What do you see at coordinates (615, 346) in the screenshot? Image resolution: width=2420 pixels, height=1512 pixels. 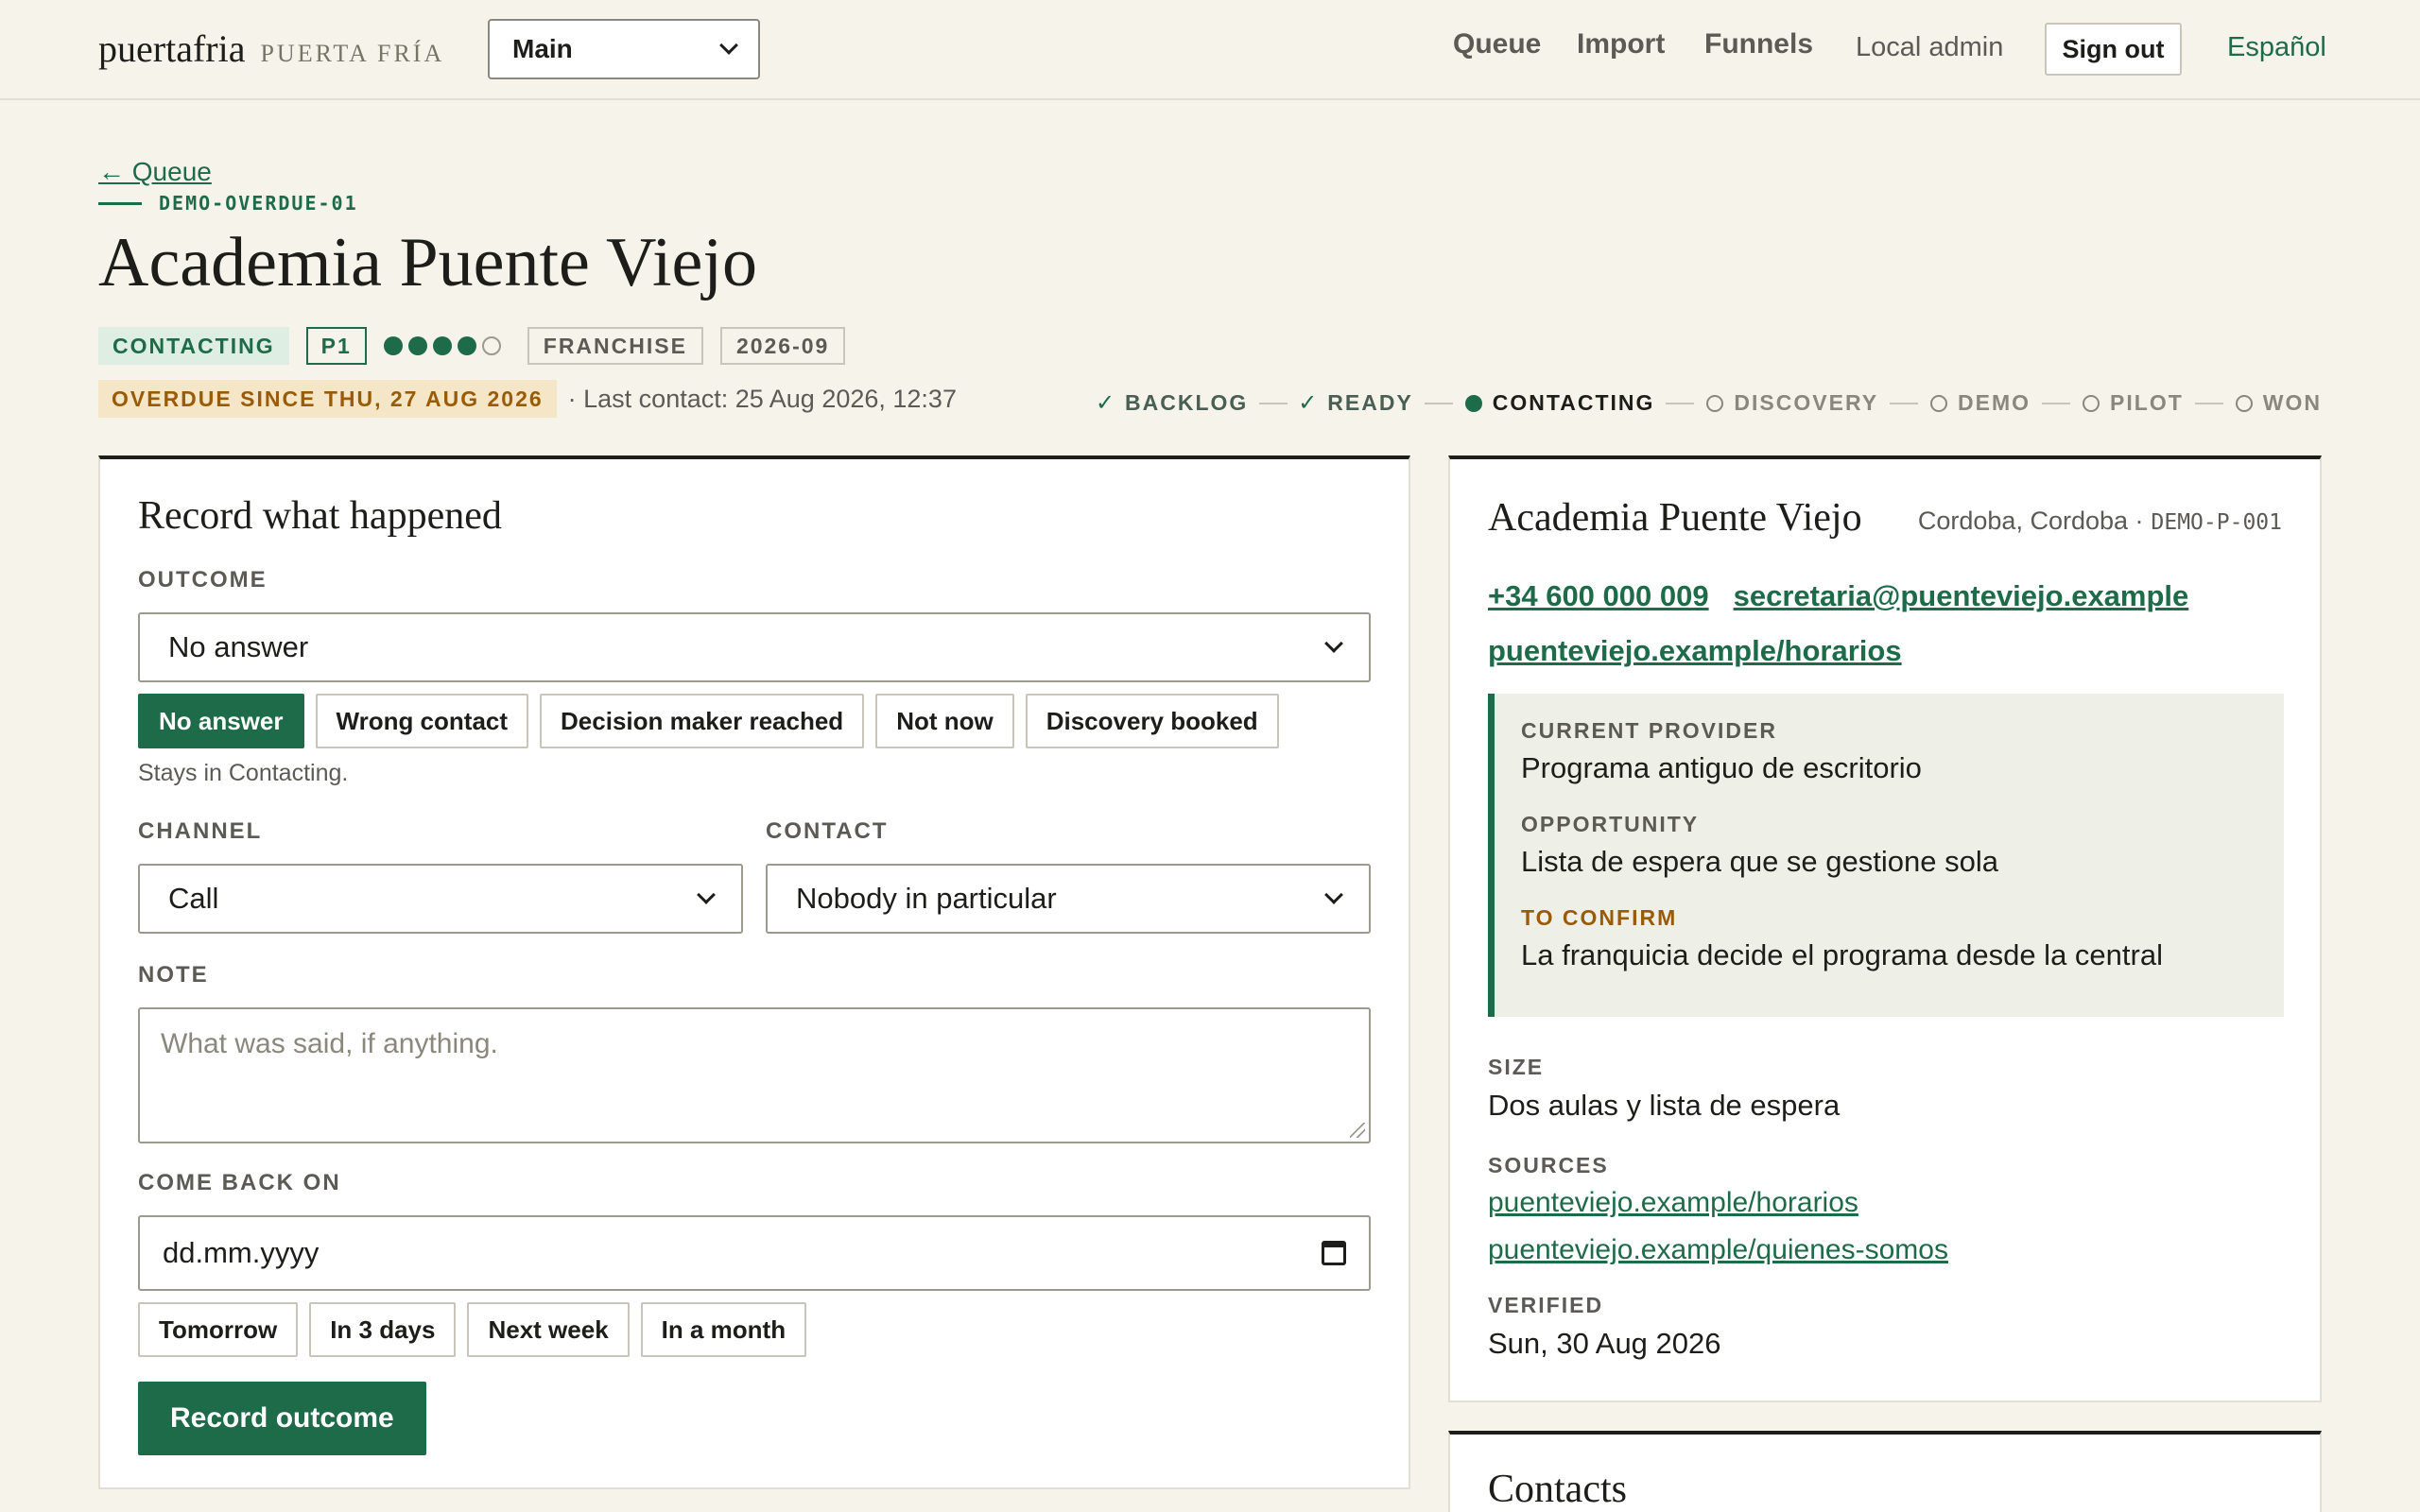 I see `tag-badge: FRANCHISE` at bounding box center [615, 346].